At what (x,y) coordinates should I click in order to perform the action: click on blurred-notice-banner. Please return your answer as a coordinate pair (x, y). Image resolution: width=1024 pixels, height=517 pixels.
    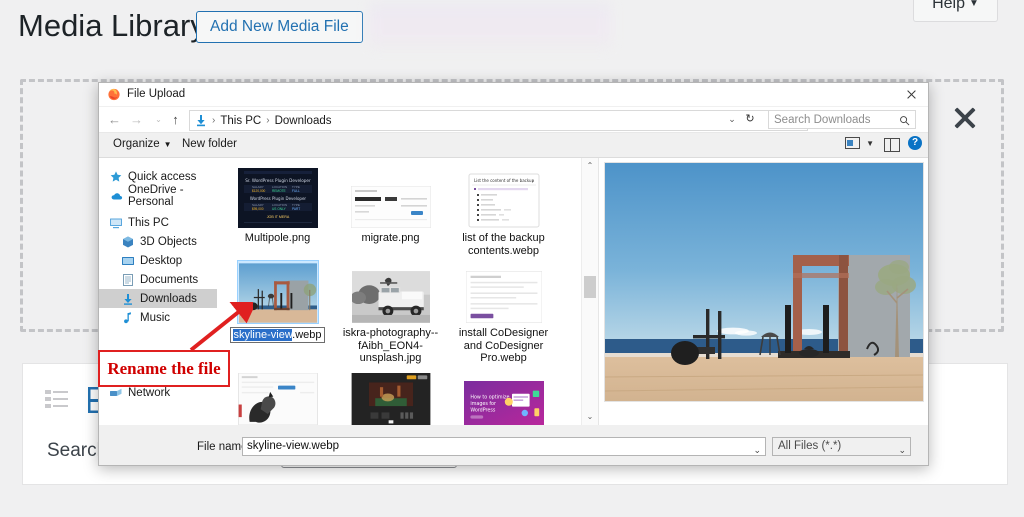
    Looking at the image, I should click on (490, 25).